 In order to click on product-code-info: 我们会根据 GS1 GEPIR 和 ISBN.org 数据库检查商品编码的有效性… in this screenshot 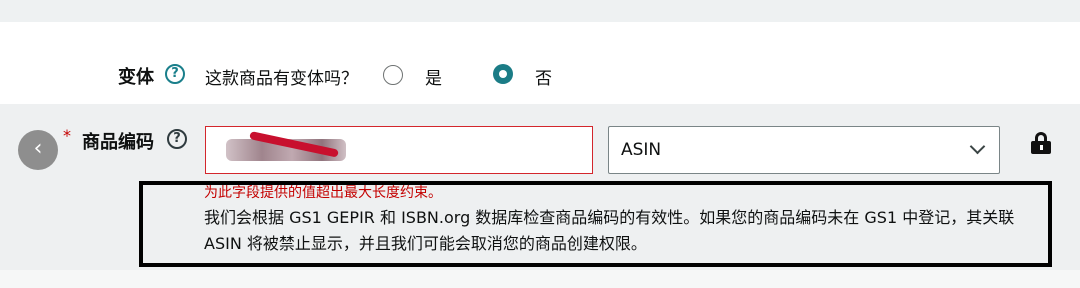, I will do `click(609, 230)`.